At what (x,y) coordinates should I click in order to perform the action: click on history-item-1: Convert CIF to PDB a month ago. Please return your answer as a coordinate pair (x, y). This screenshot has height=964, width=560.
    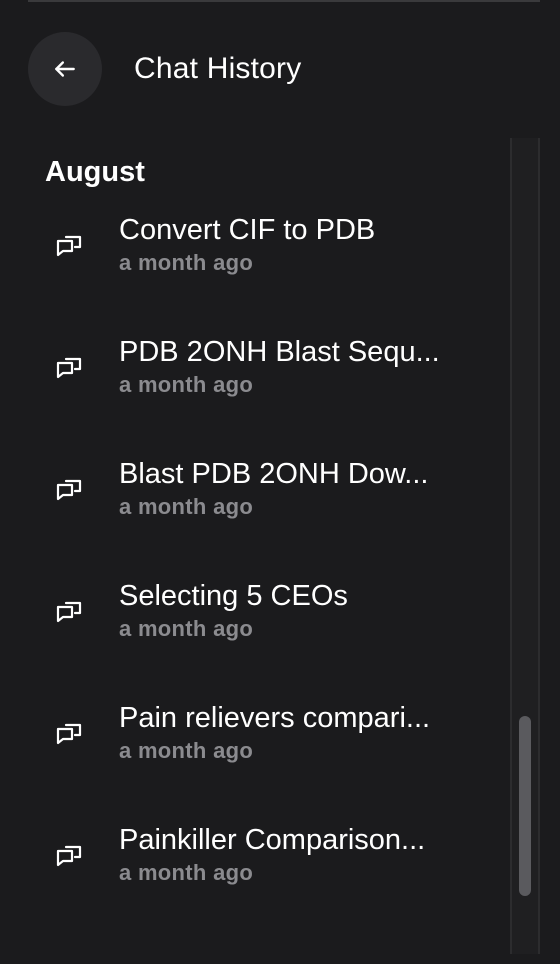
    Looking at the image, I should click on (255, 269).